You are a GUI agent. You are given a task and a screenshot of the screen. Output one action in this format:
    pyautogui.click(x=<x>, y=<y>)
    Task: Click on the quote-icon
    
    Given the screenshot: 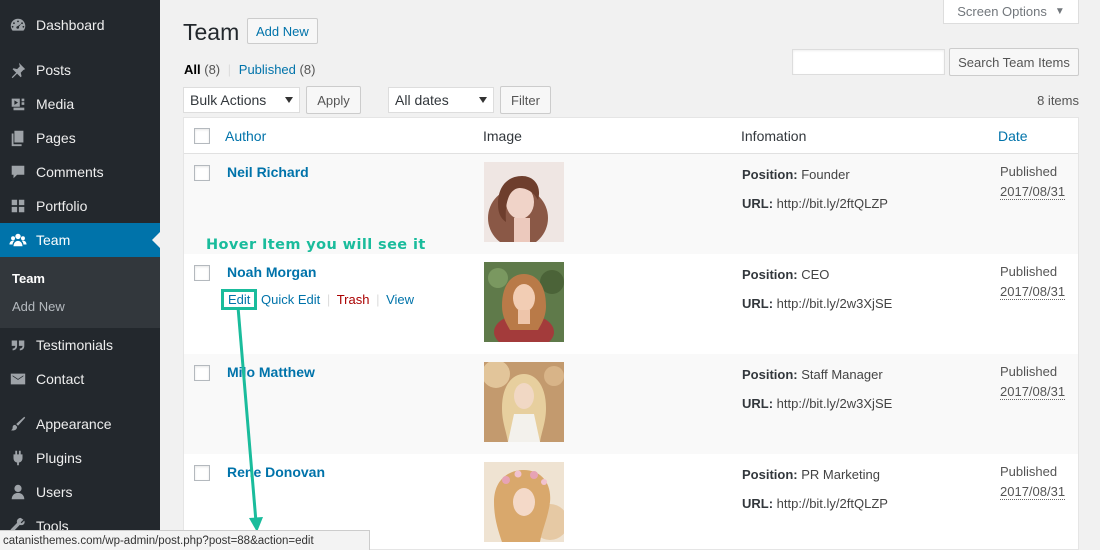 What is the action you would take?
    pyautogui.click(x=18, y=345)
    